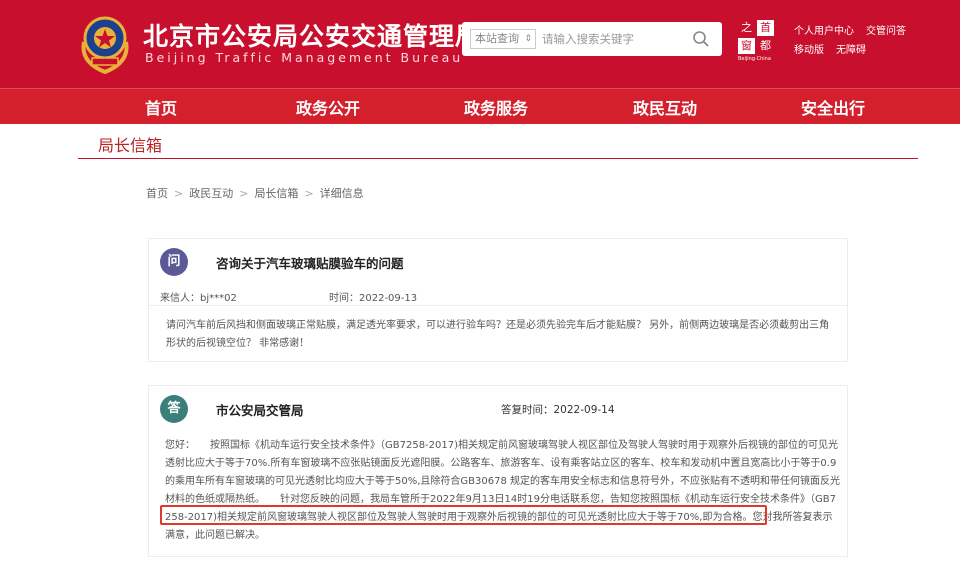  I want to click on link-accessibility: 无障碍, so click(851, 50).